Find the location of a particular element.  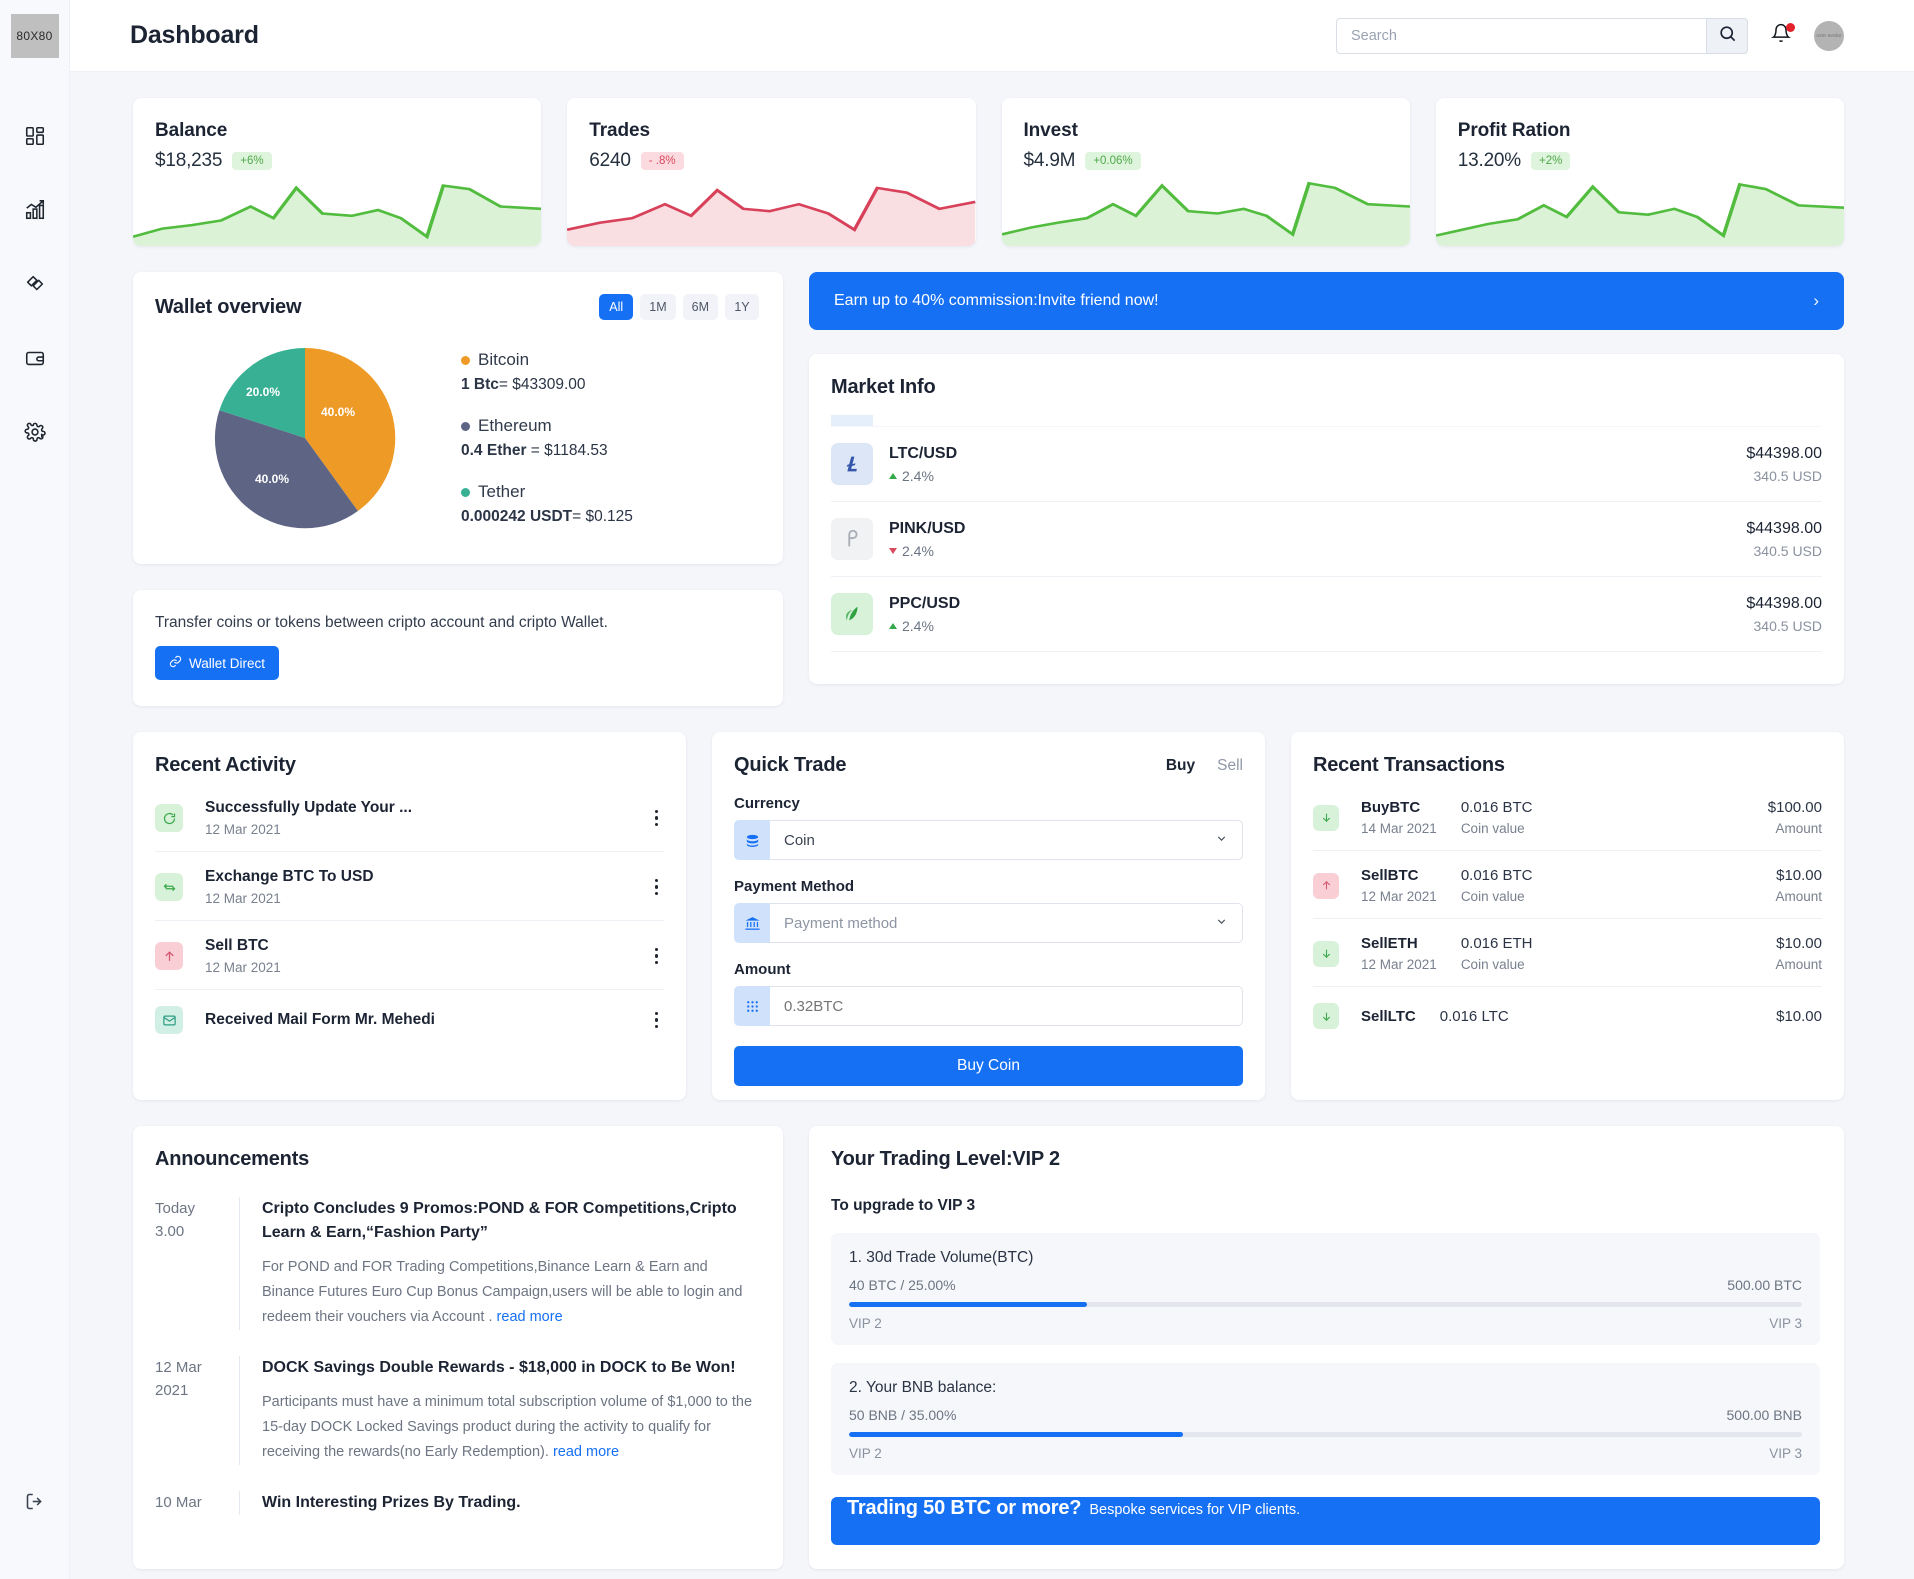

litecoin-icon is located at coordinates (852, 464).